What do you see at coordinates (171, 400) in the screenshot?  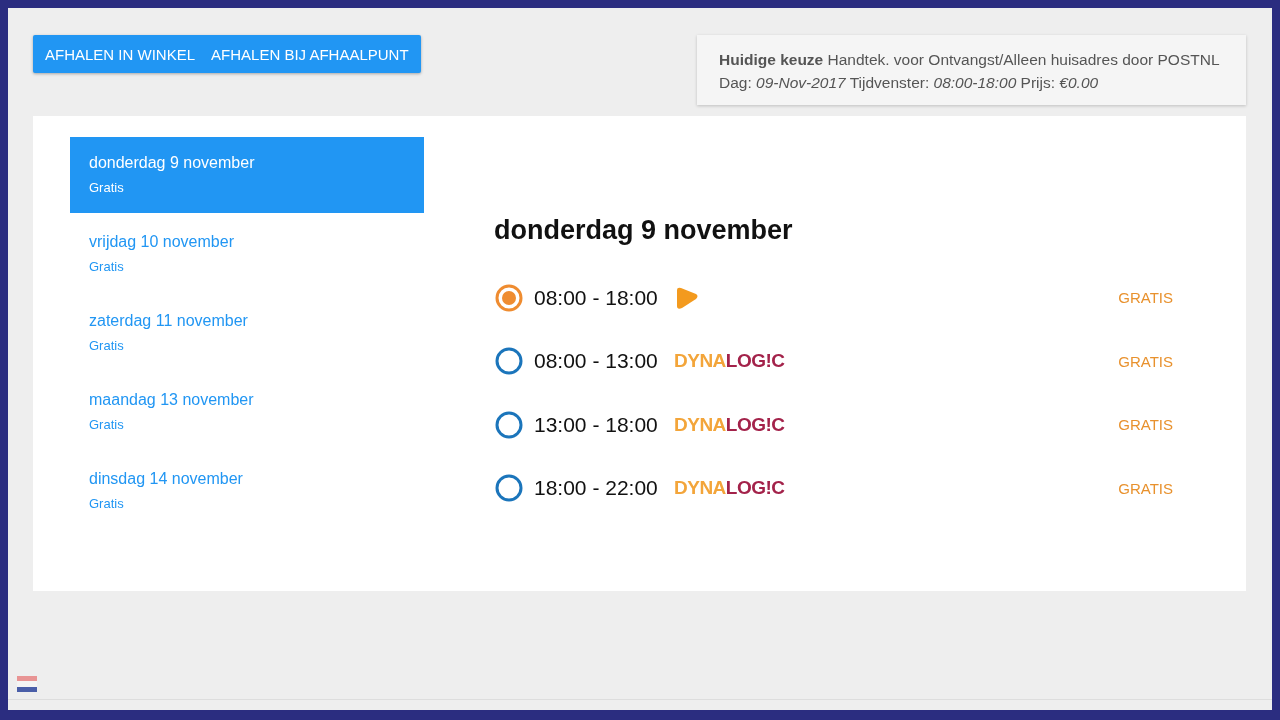 I see `date-label: maandag 13 november` at bounding box center [171, 400].